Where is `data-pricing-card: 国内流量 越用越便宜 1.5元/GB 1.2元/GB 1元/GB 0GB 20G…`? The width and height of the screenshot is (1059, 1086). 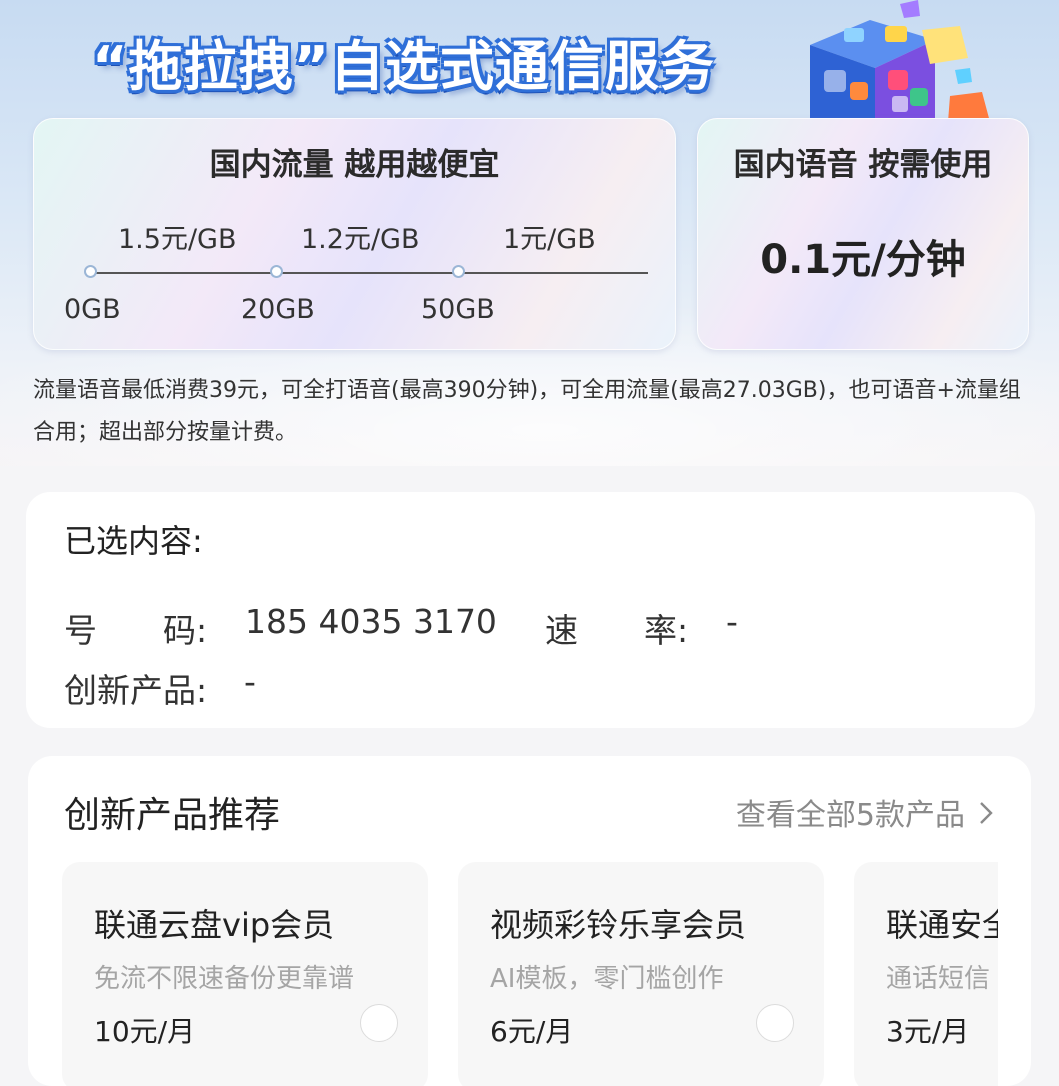
data-pricing-card: 国内流量 越用越便宜 1.5元/GB 1.2元/GB 1元/GB 0GB 20G… is located at coordinates (354, 234).